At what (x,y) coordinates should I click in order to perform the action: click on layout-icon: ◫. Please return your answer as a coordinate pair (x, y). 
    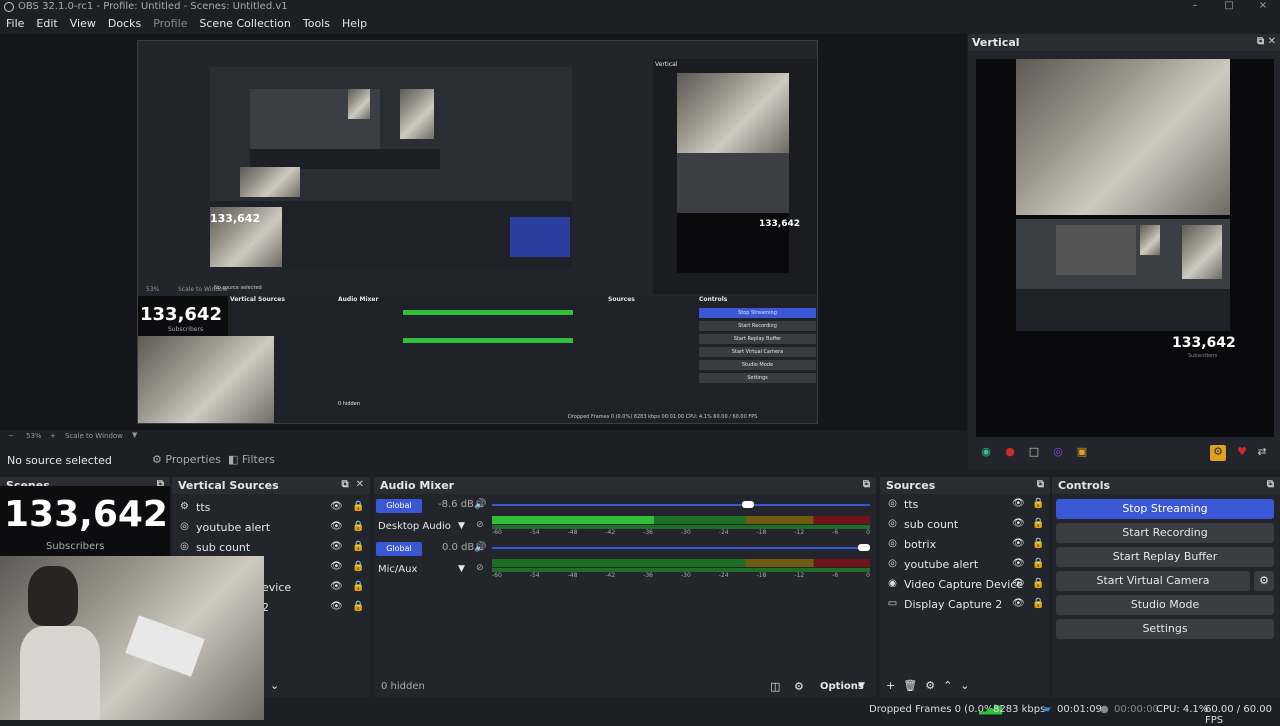
    Looking at the image, I should click on (775, 686).